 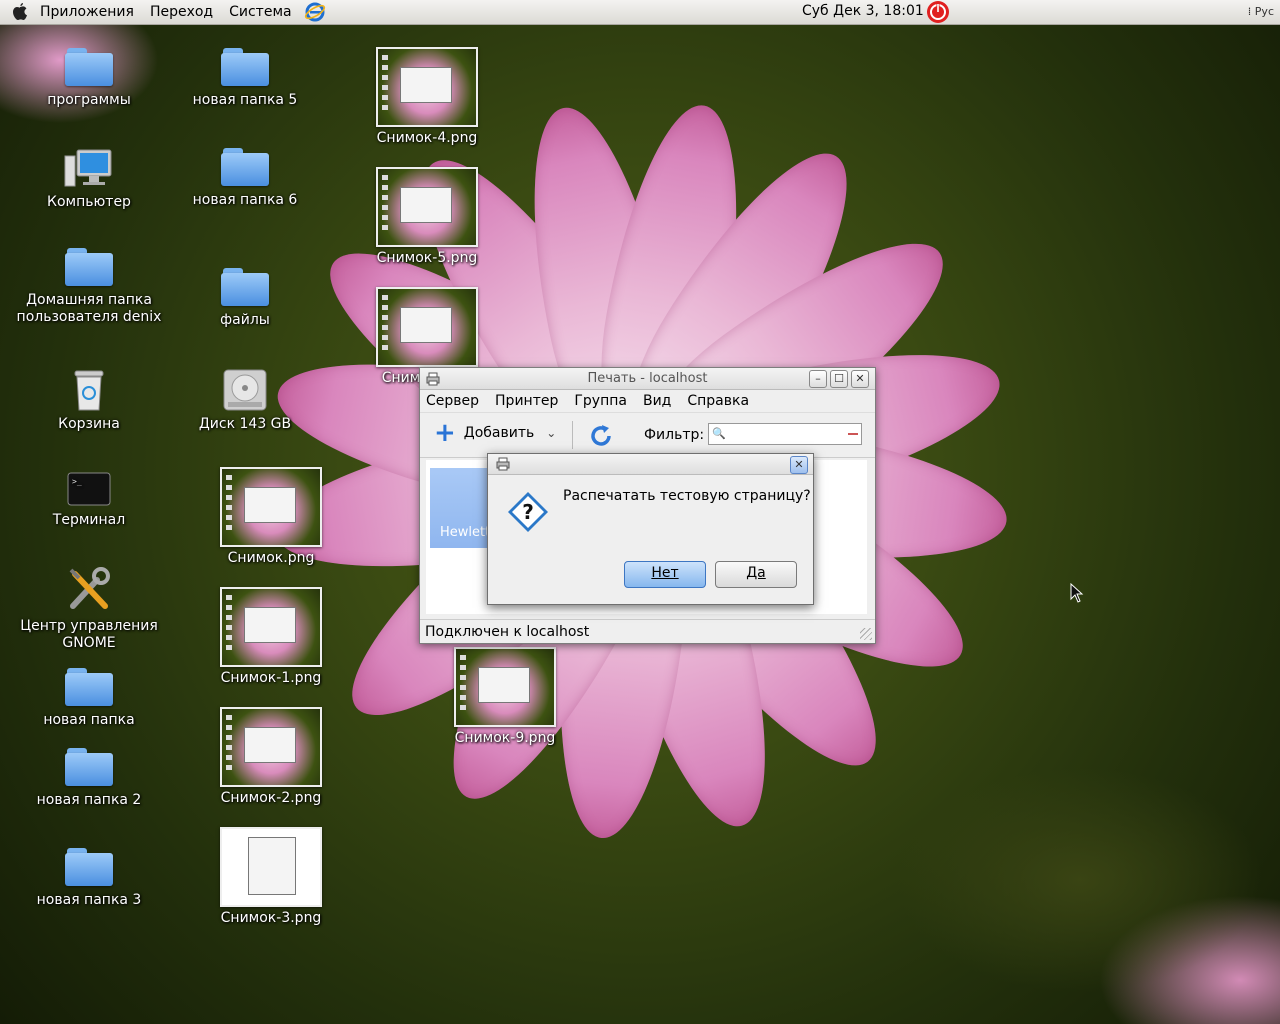 I want to click on toolbar: + Добавить ⌄ Фильтр: 🔍, so click(x=647, y=435).